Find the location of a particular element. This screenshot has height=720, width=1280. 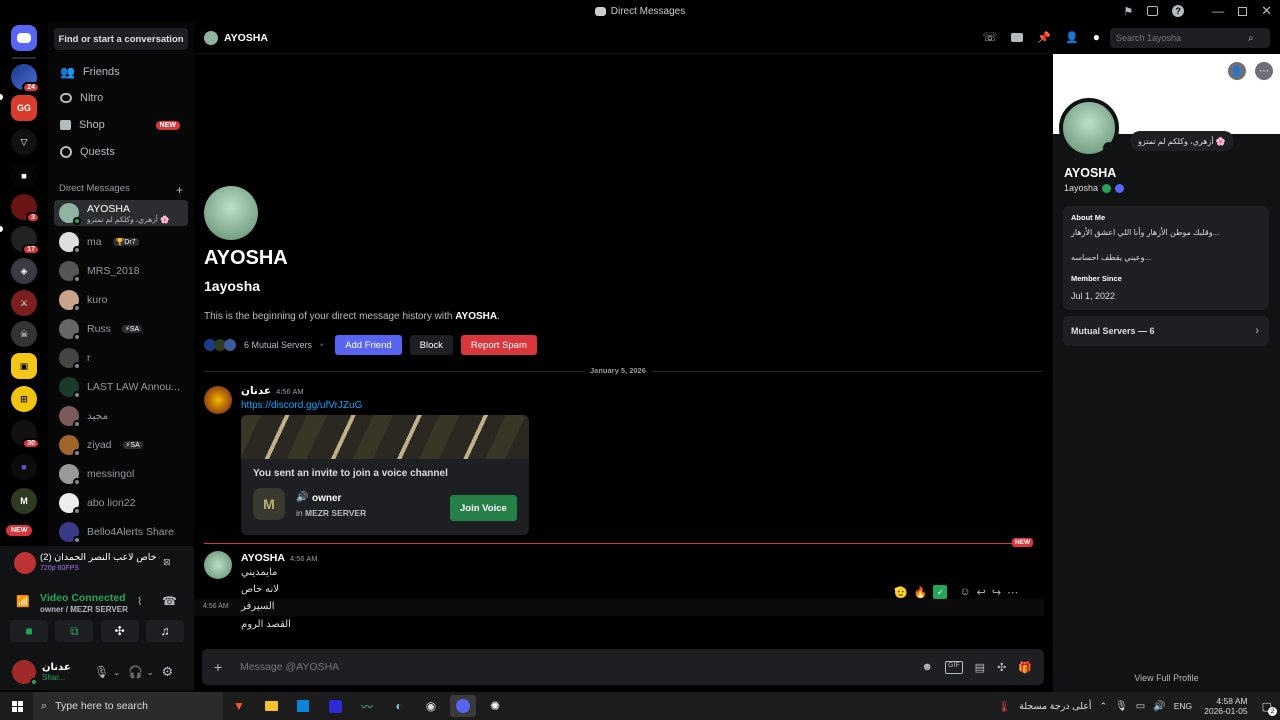

screen-share-icon: ⧉ is located at coordinates (74, 631).